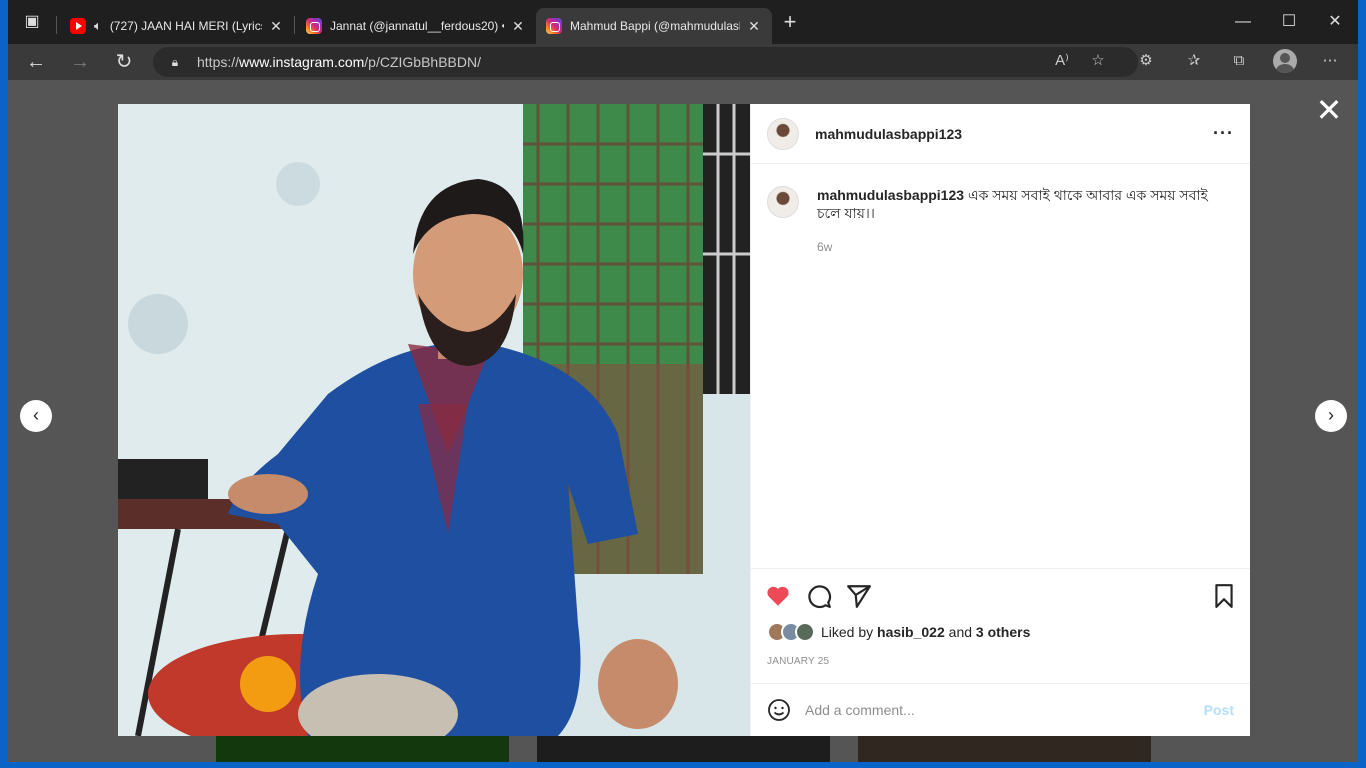 The image size is (1366, 768). Describe the element at coordinates (1289, 22) in the screenshot. I see `maximize-icon: ☐` at that location.